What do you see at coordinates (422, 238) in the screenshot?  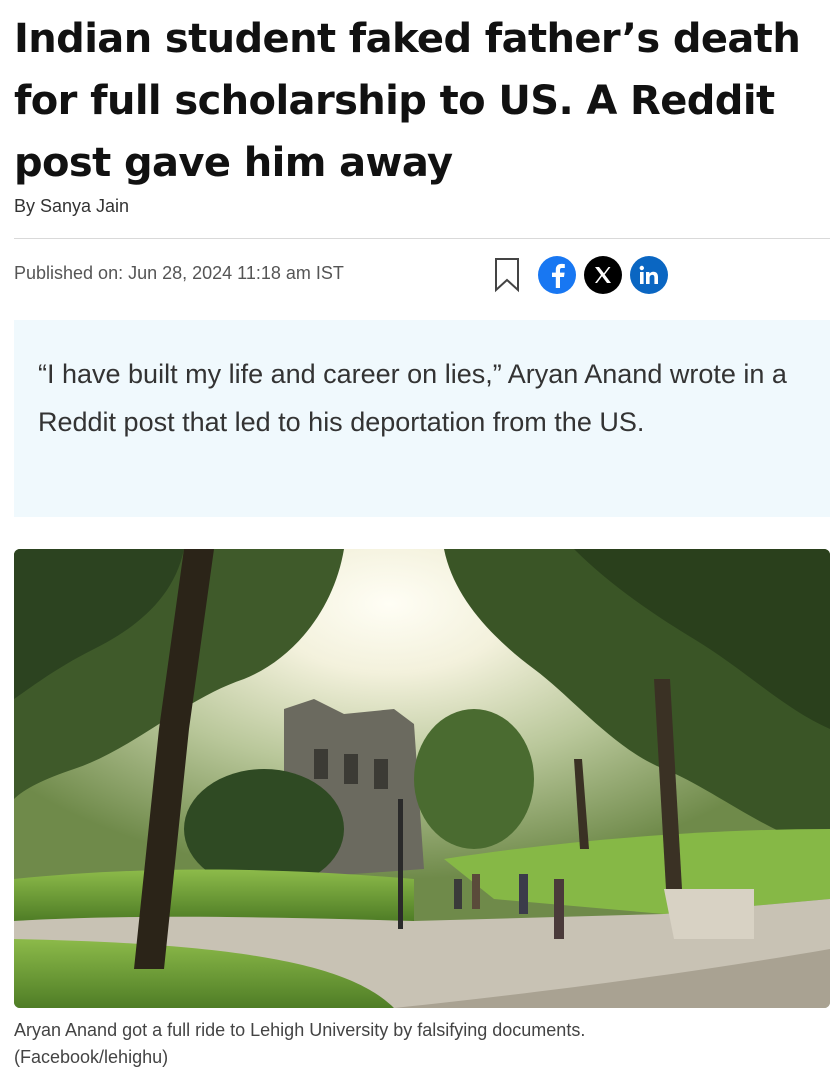 I see `divider` at bounding box center [422, 238].